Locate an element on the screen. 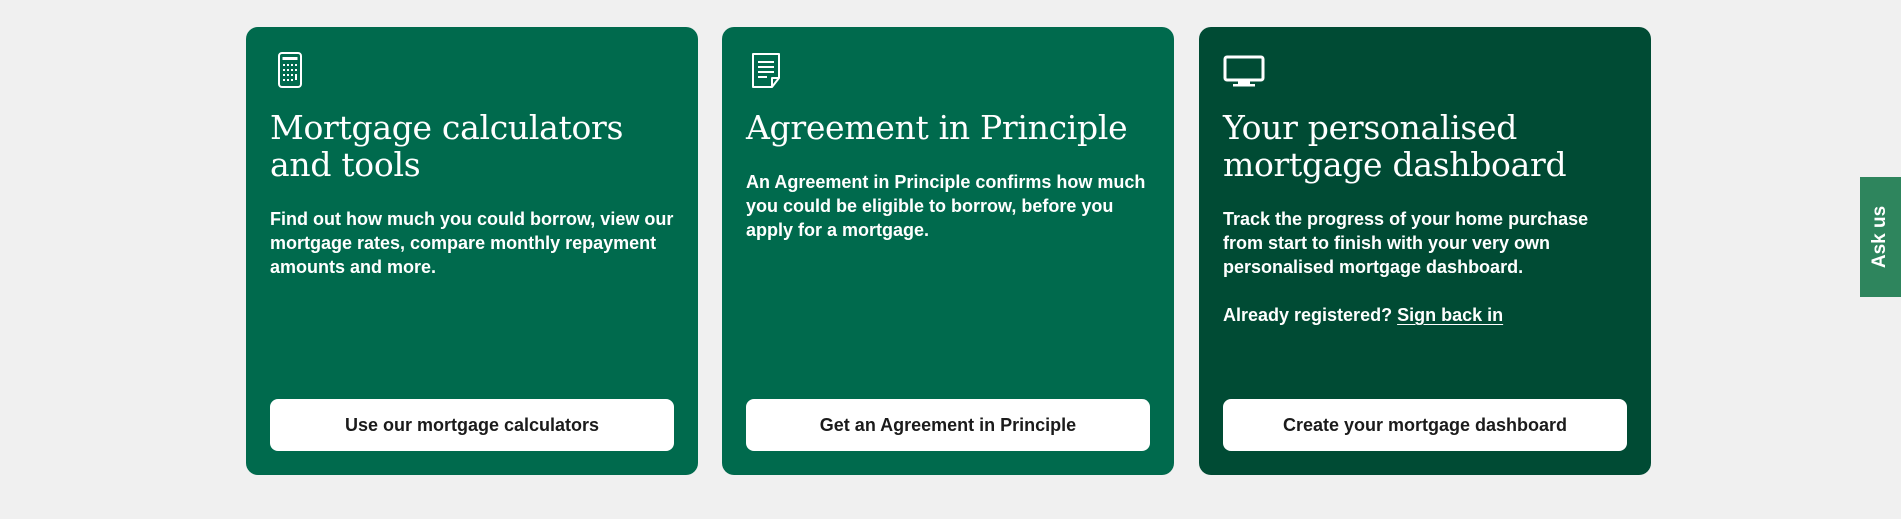 The image size is (1901, 519). get-agreement-in-principle-button: Get an Agreement in Principle is located at coordinates (948, 425).